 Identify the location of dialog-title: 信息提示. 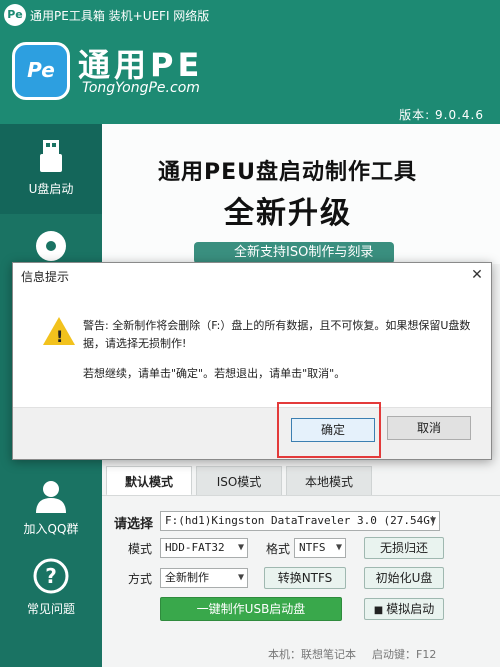
(45, 277).